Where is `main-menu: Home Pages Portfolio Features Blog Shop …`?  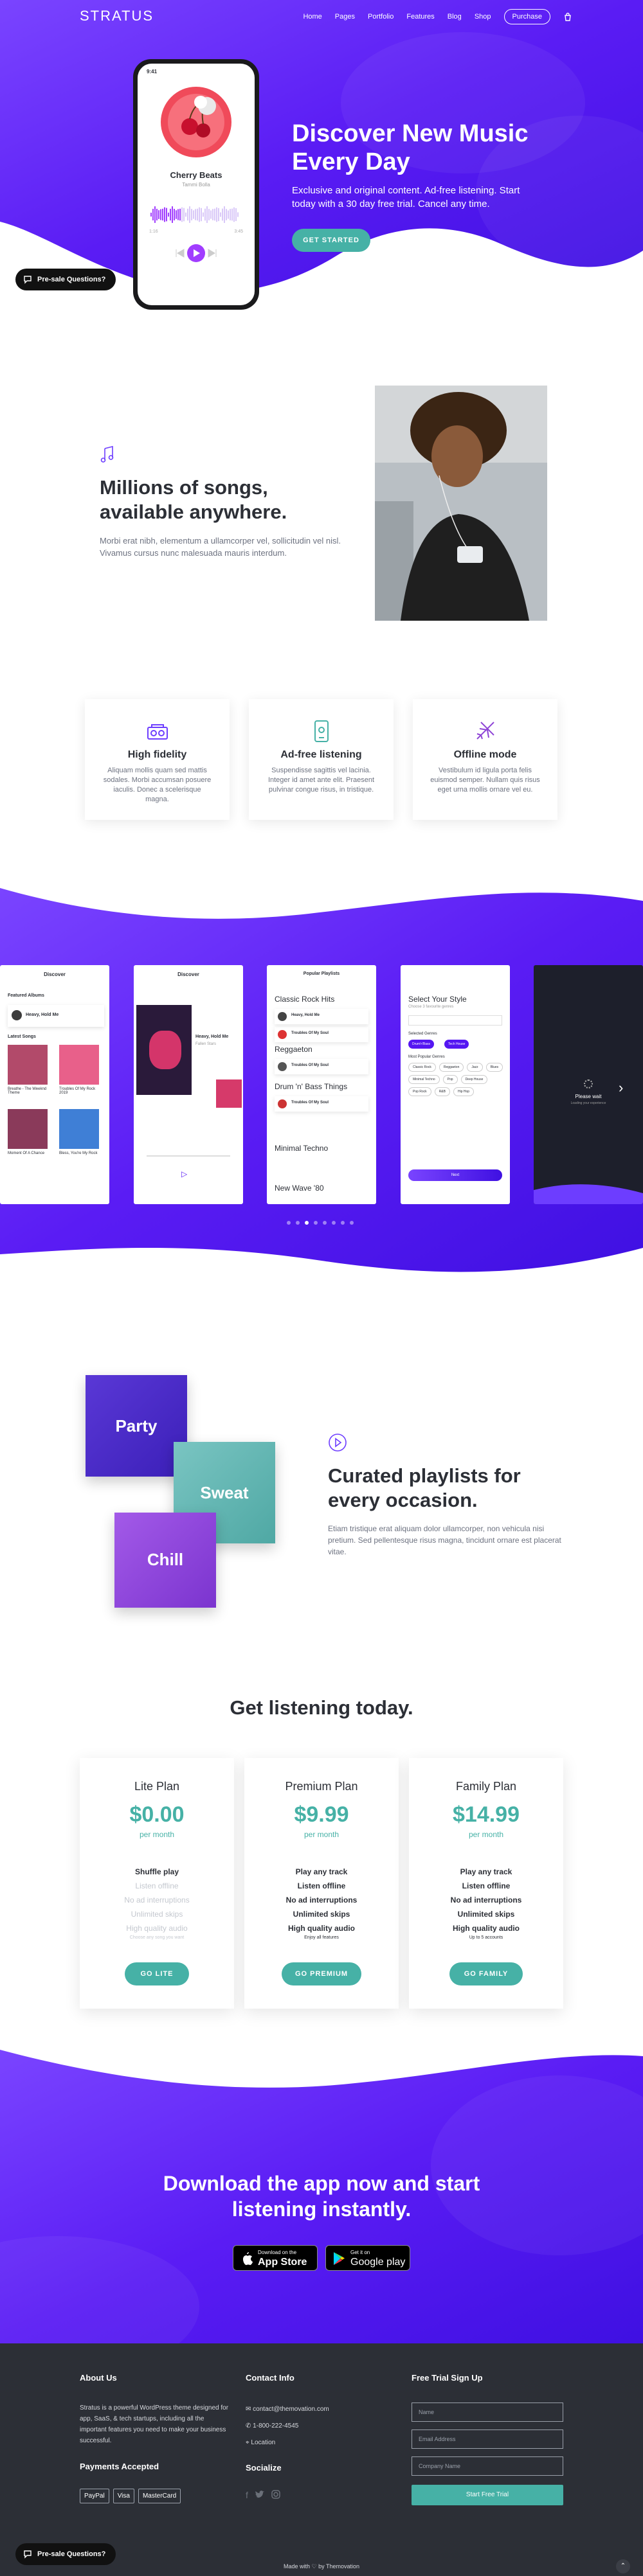
main-menu: Home Pages Portfolio Features Blog Shop … is located at coordinates (437, 16).